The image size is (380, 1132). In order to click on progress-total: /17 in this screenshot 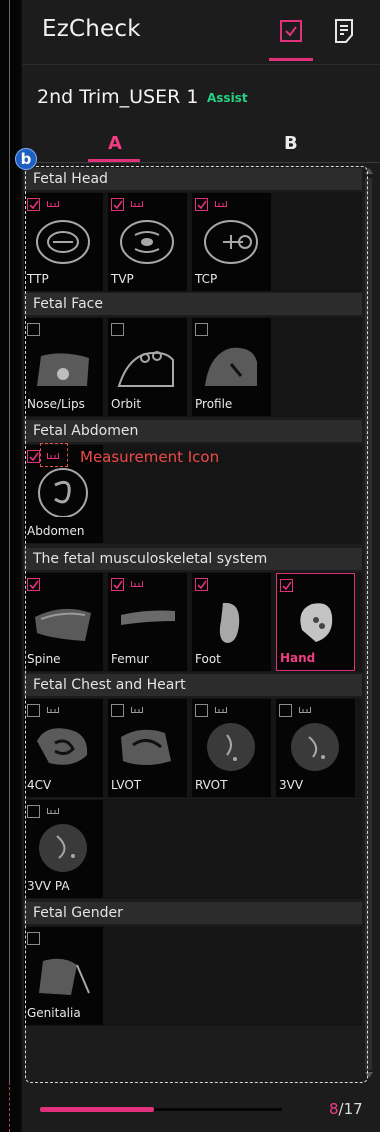, I will do `click(350, 1109)`.